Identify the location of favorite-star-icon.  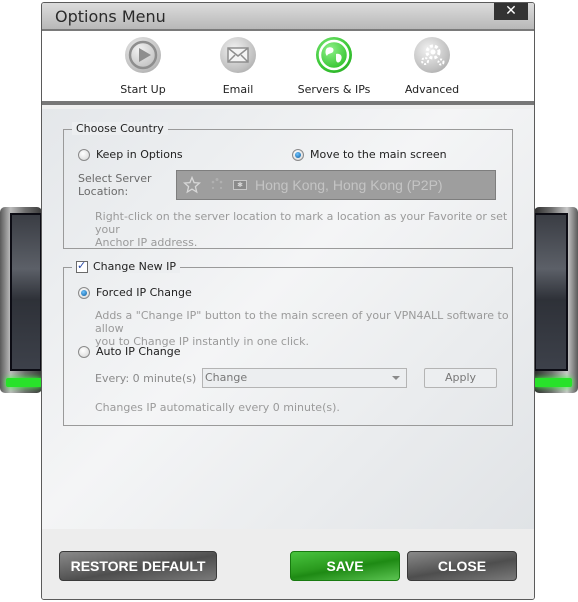
(192, 185).